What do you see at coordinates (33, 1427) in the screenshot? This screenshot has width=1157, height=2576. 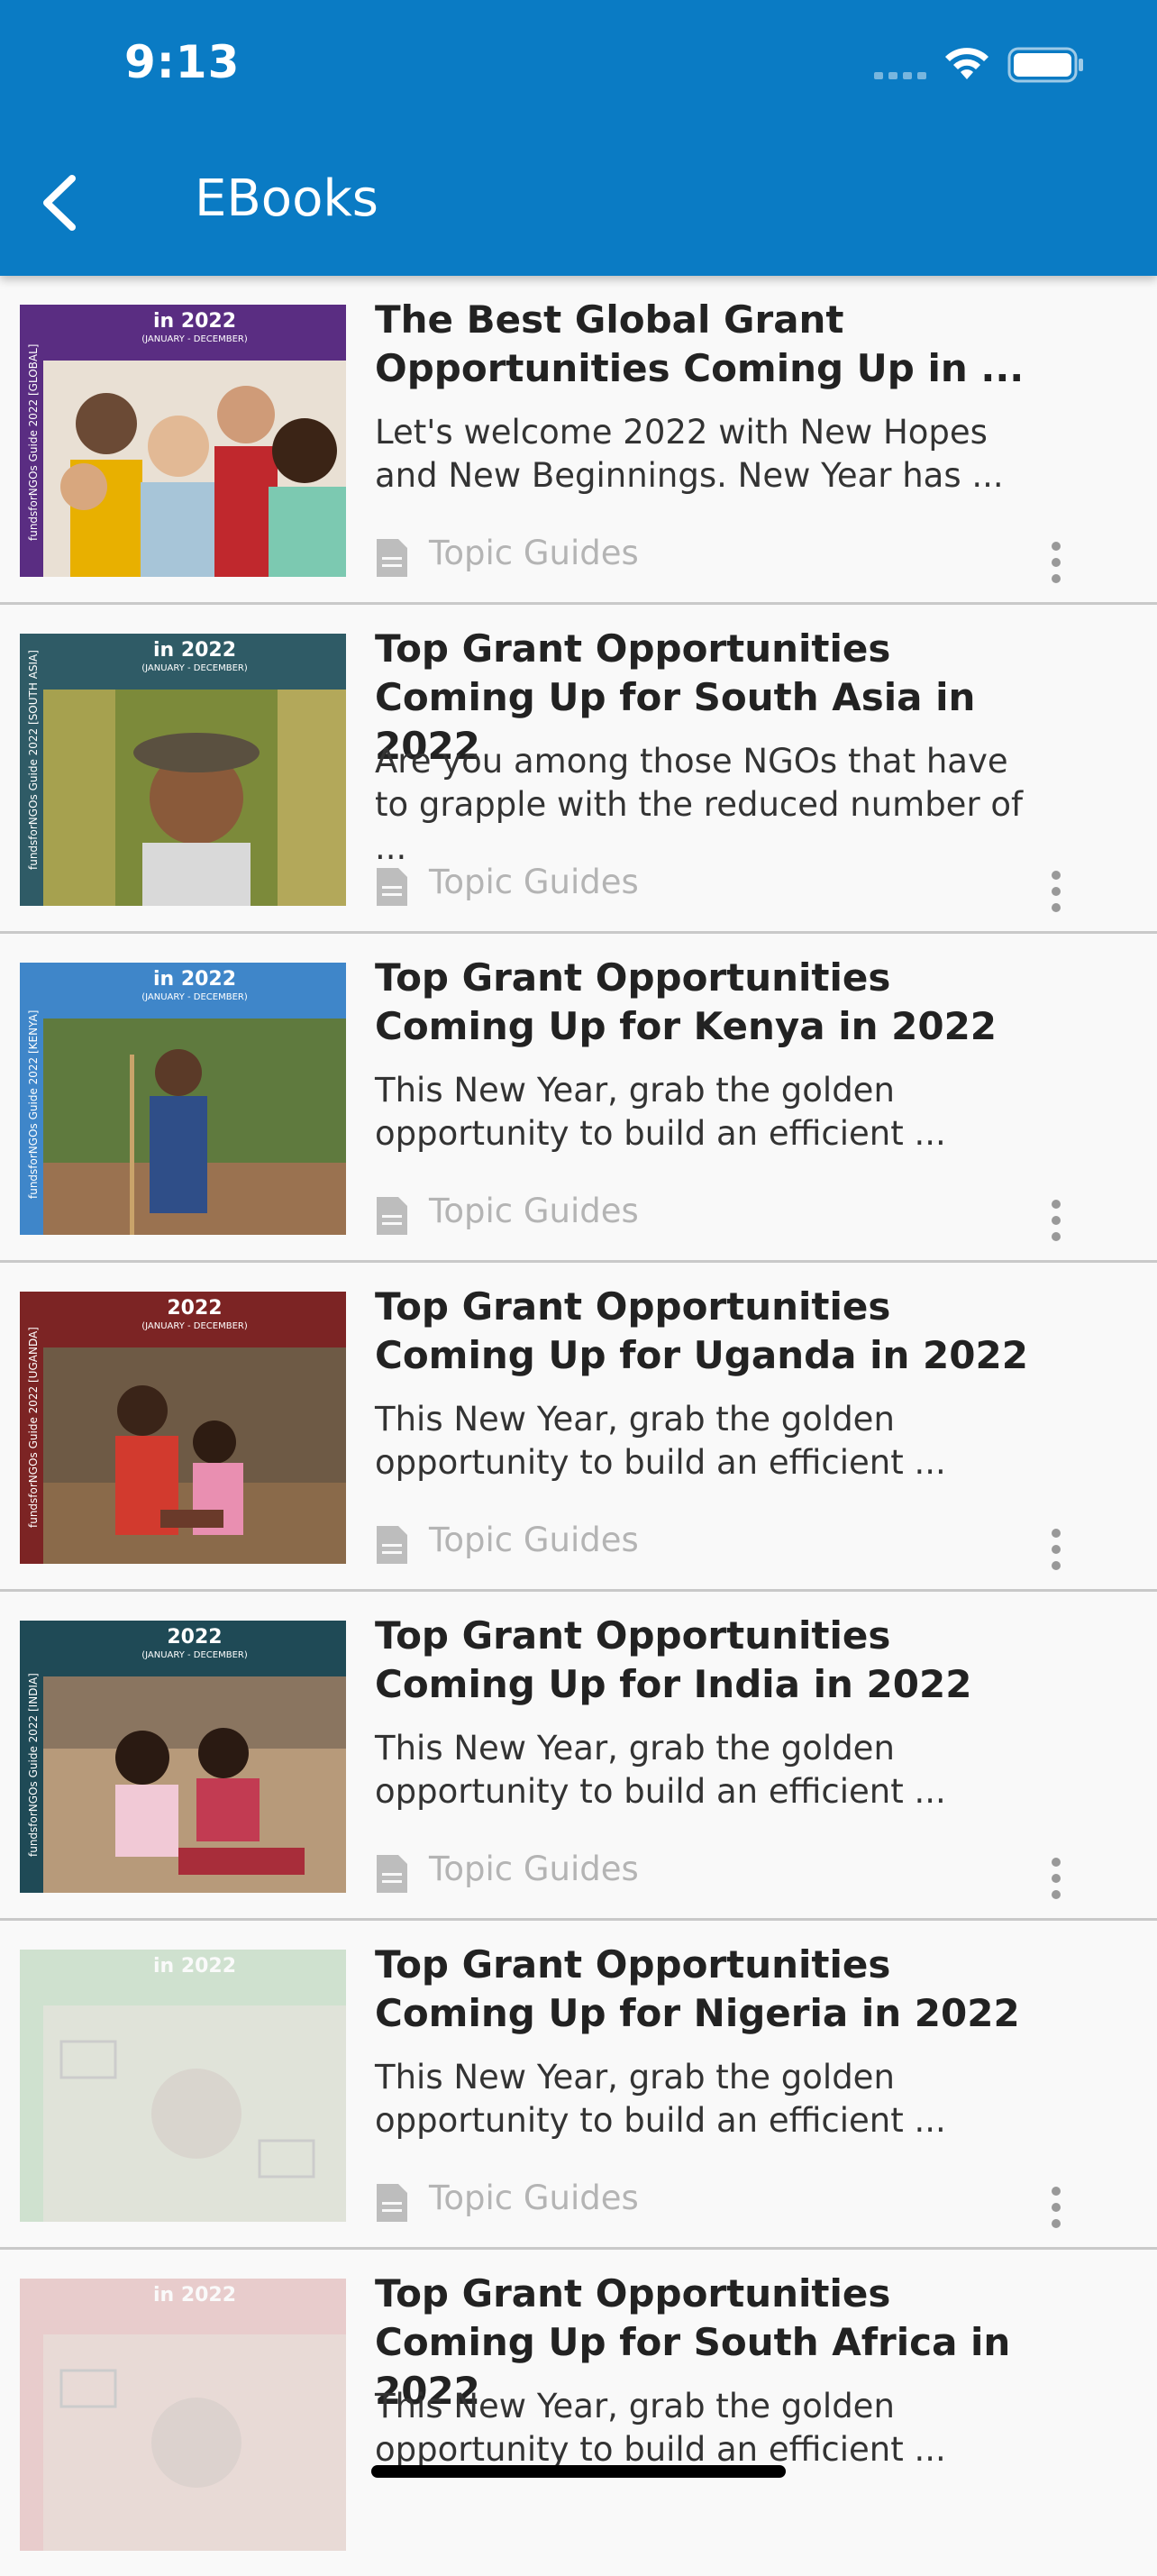 I see `cover-spine-text: fundsforNGOs Guide 2022 [UGANDA]` at bounding box center [33, 1427].